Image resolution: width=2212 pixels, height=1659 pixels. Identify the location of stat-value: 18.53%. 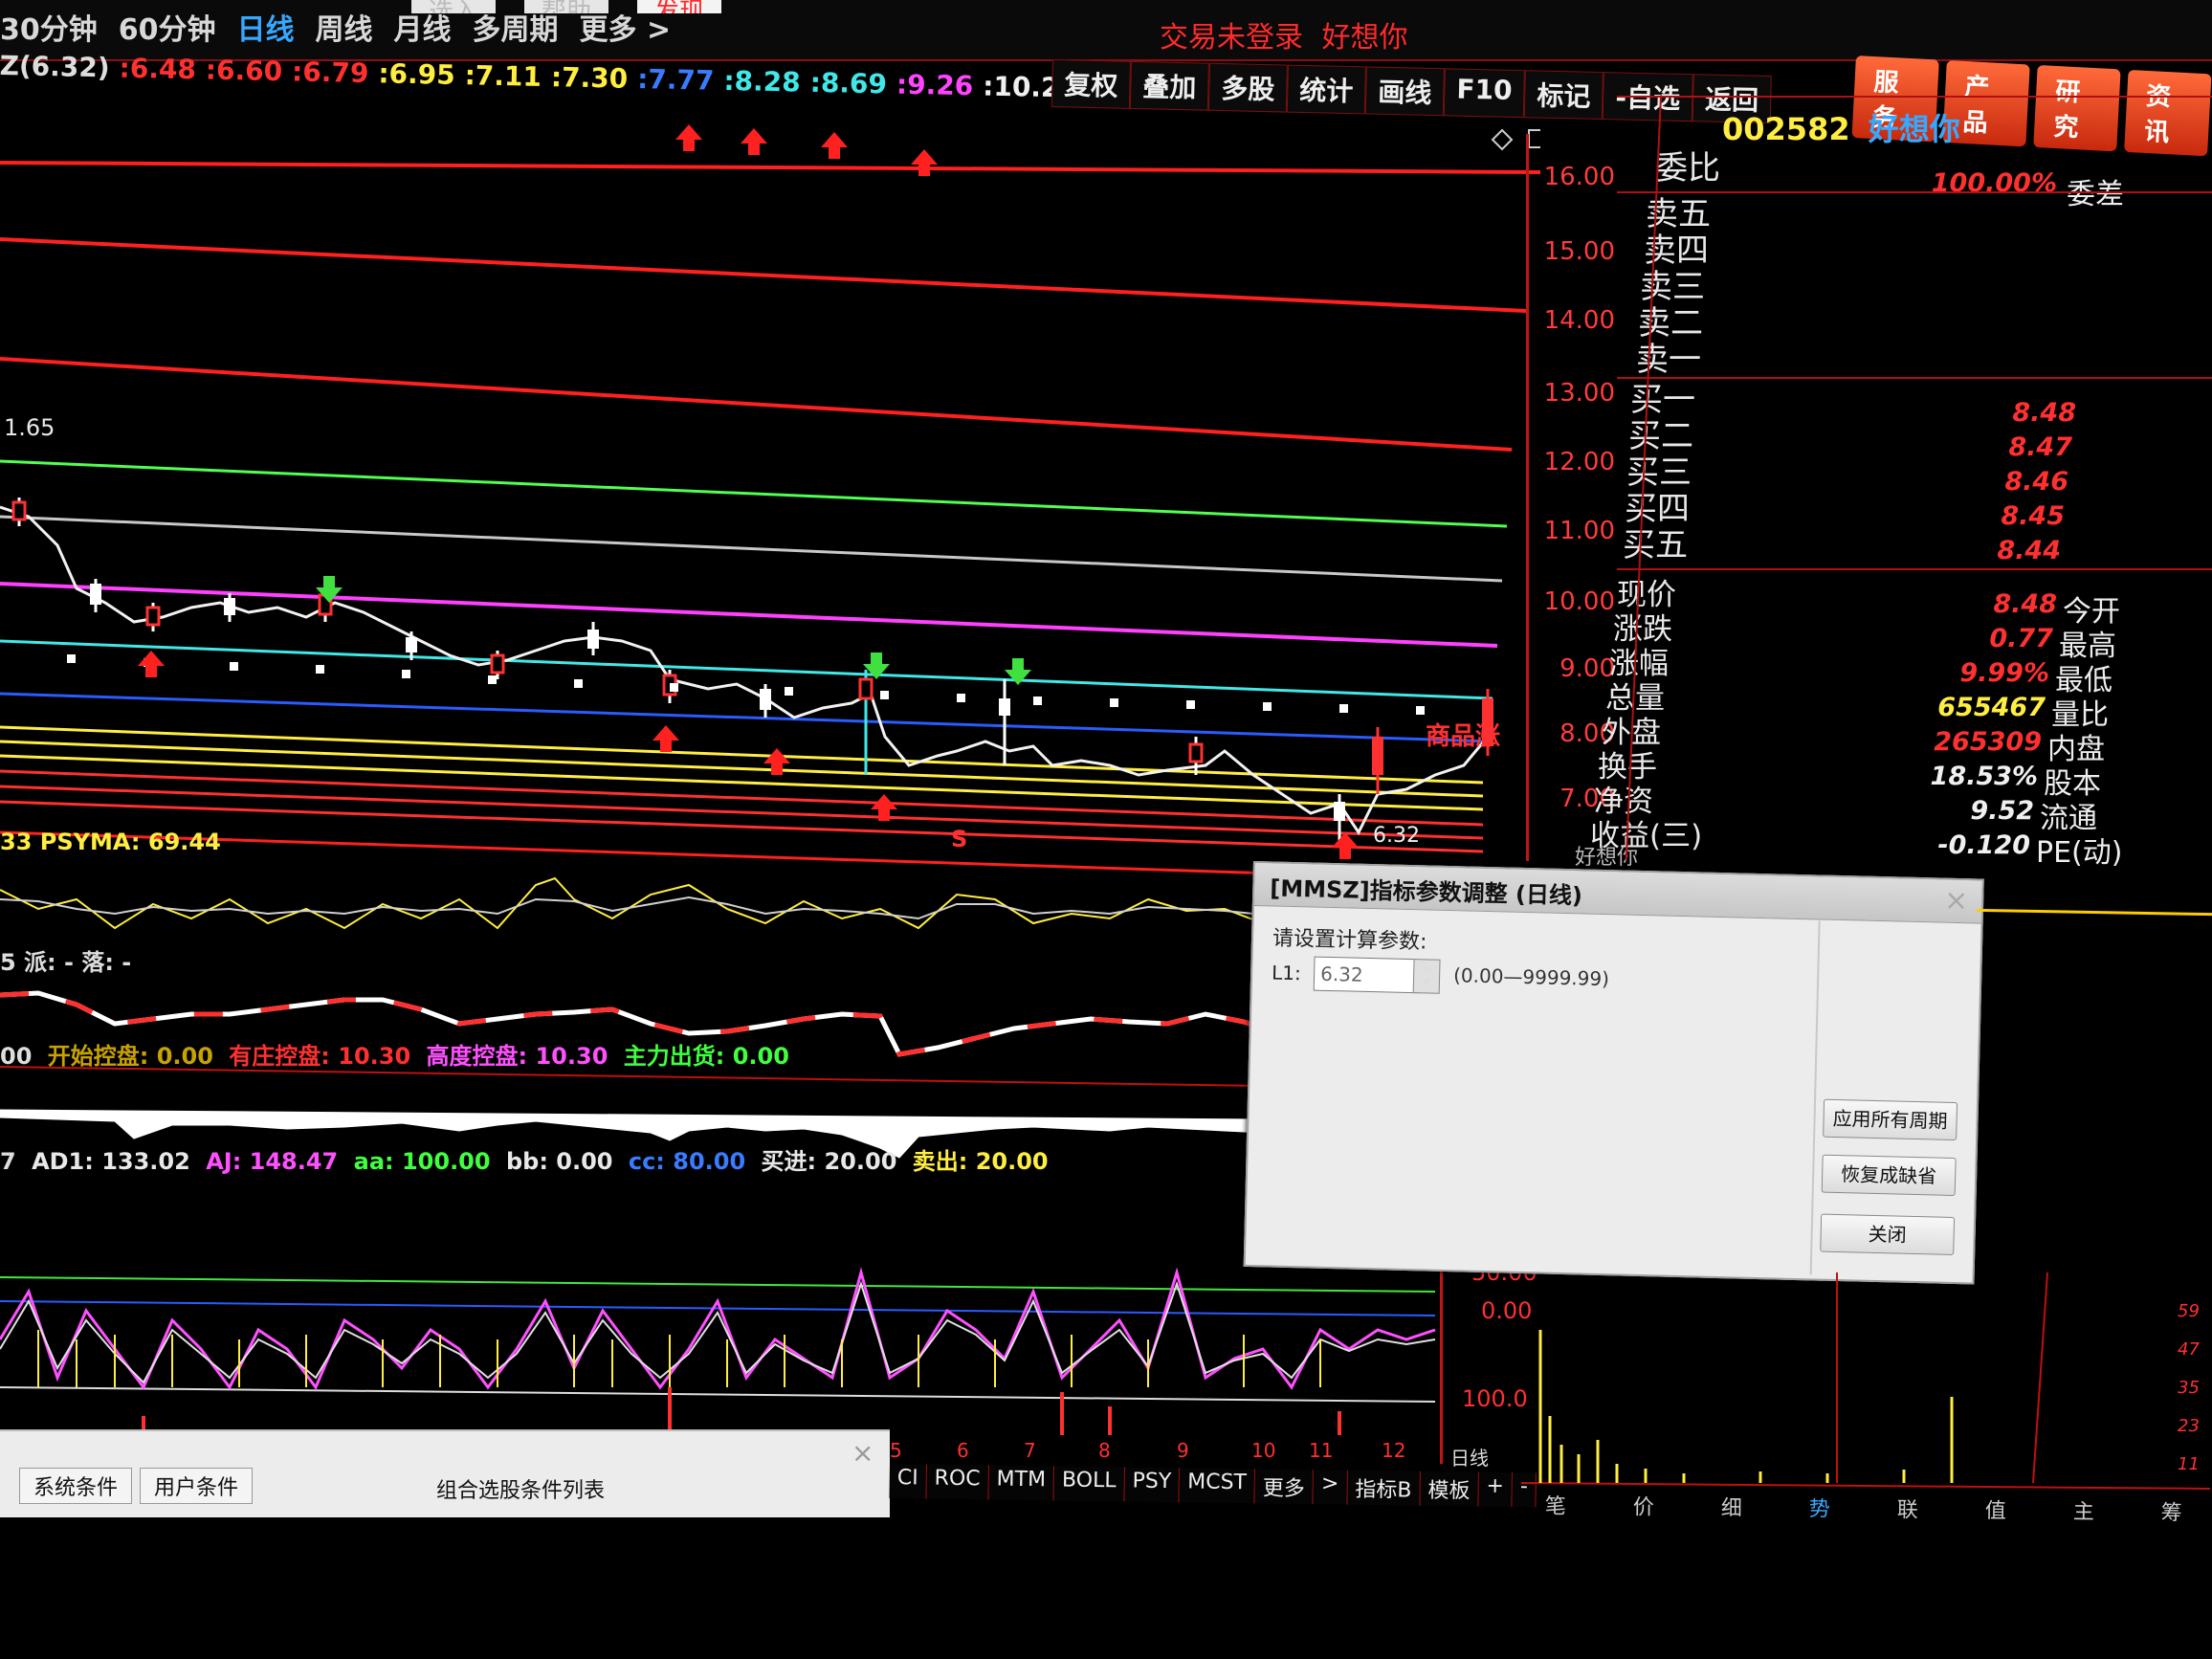
(1984, 776).